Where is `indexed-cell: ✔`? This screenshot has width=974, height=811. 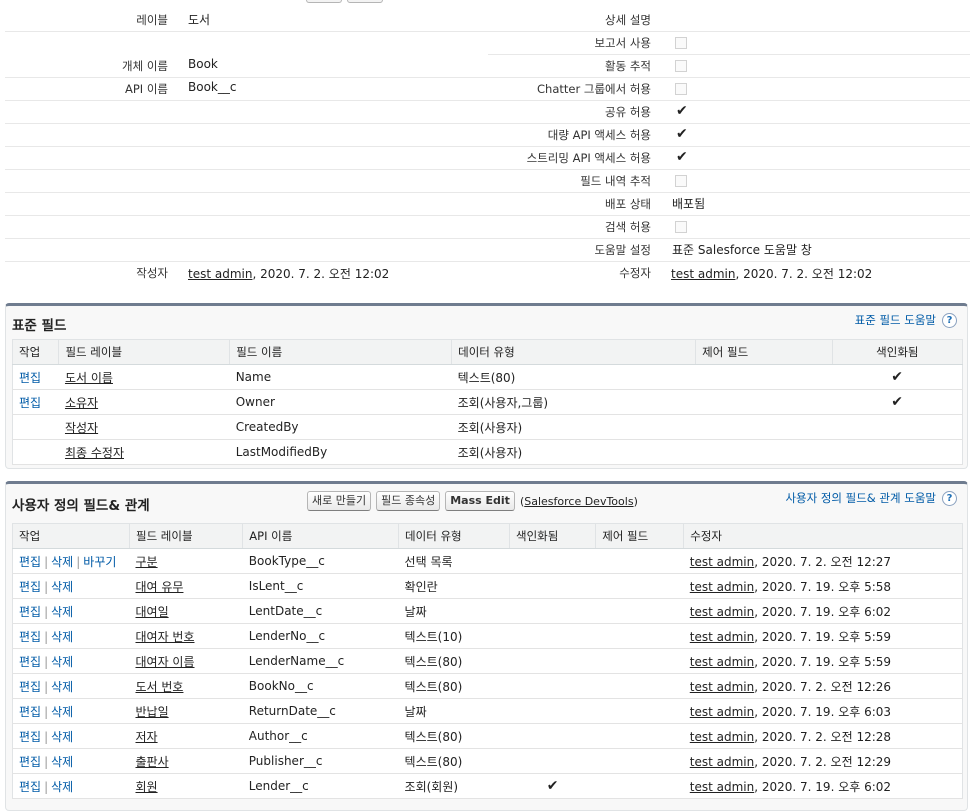
indexed-cell: ✔ is located at coordinates (552, 786).